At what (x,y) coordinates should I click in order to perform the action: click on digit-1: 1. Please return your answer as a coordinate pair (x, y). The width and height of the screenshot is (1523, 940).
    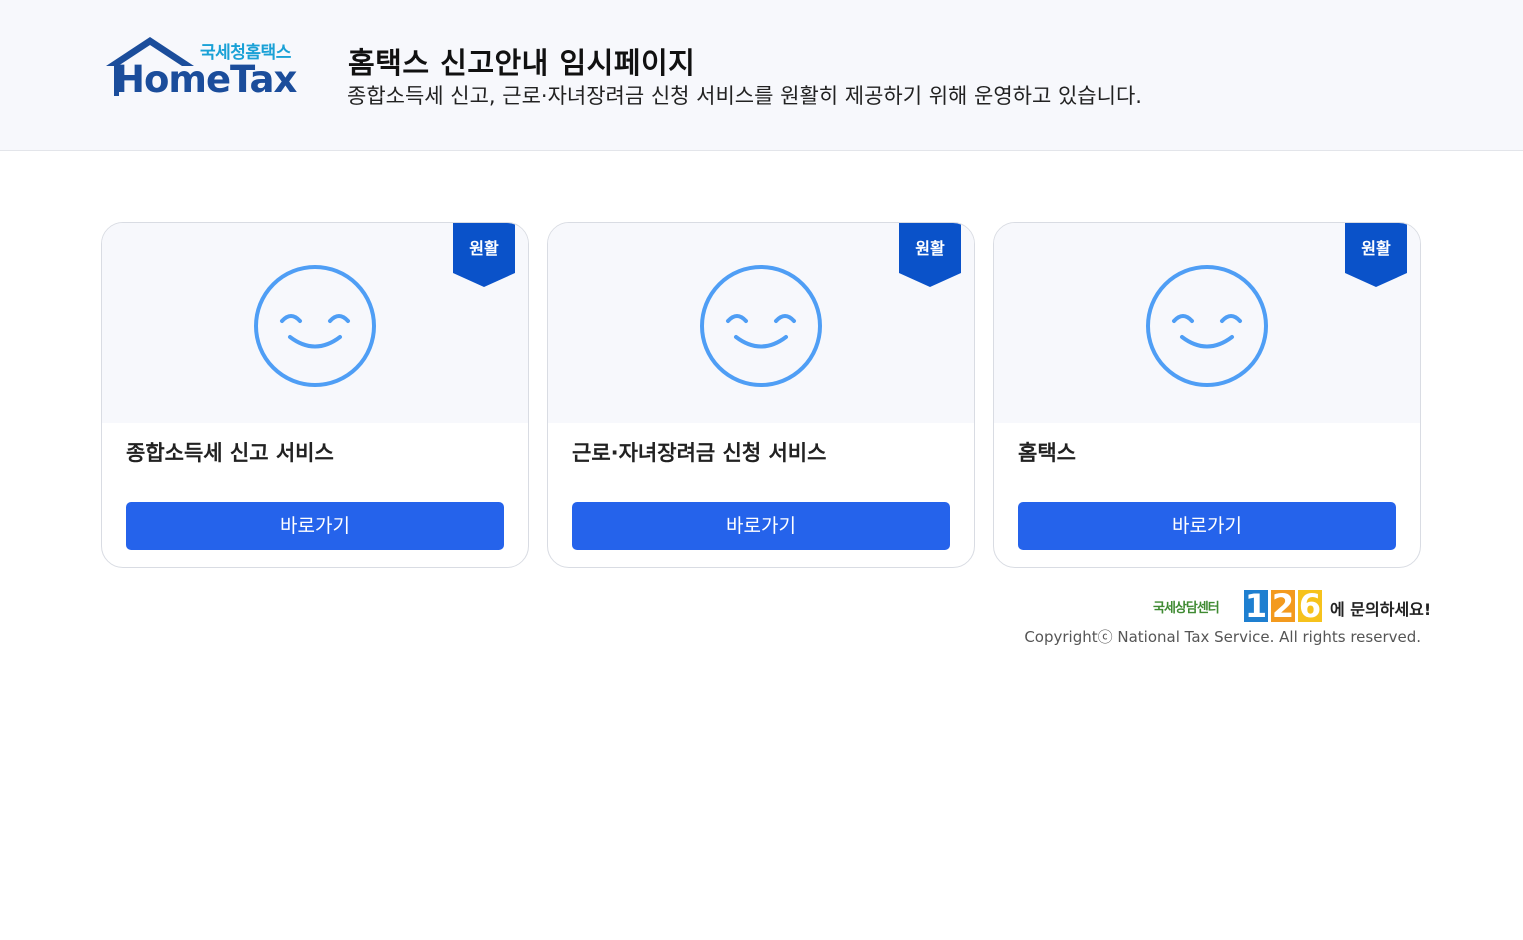
    Looking at the image, I should click on (1256, 606).